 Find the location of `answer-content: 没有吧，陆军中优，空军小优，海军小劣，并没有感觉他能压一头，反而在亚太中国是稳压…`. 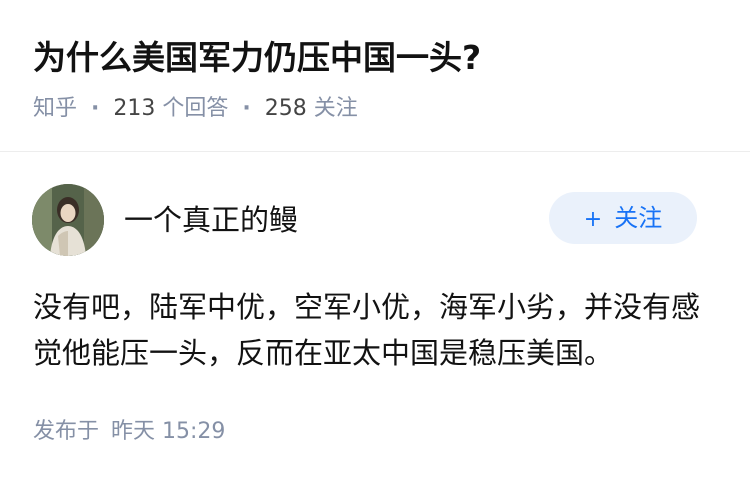

answer-content: 没有吧，陆军中优，空军小优，海军小劣，并没有感觉他能压一头，反而在亚太中国是稳压… is located at coordinates (367, 330).